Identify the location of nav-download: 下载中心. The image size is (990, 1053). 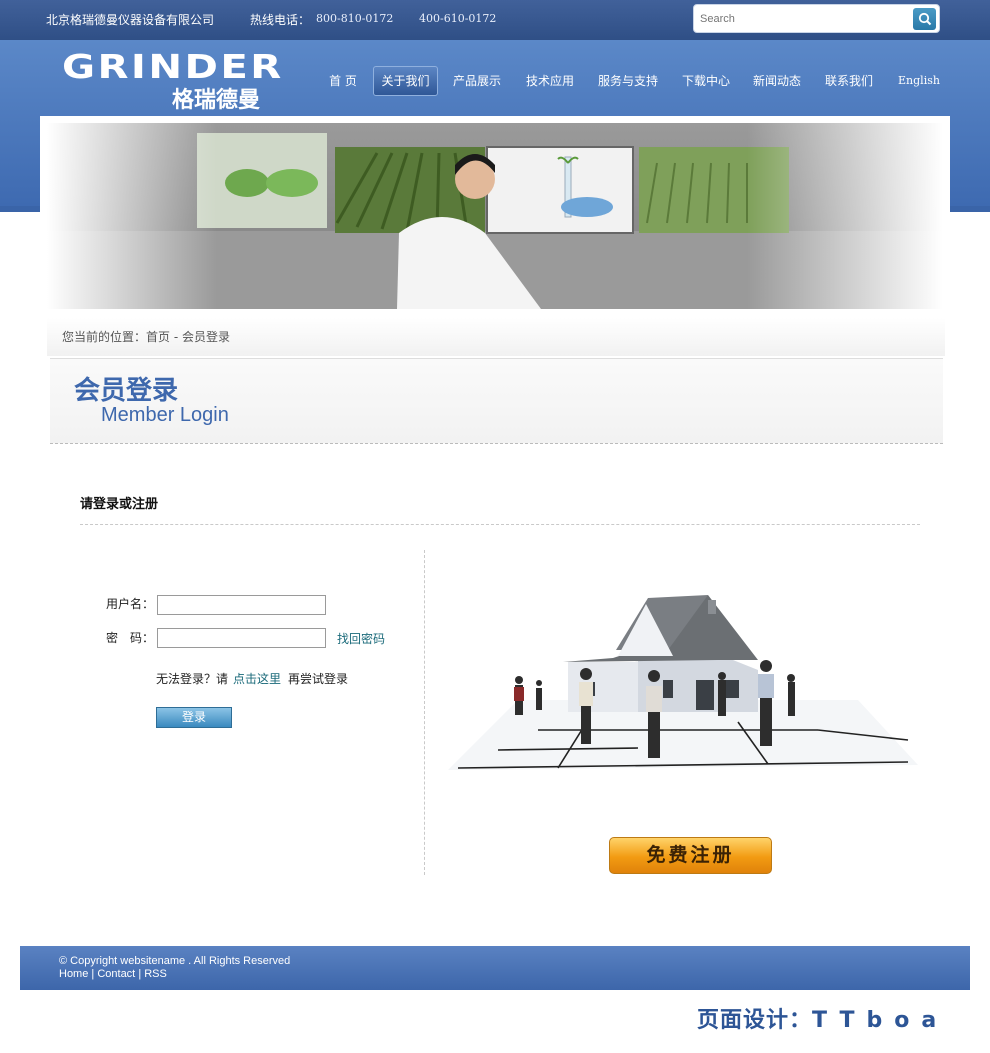
(706, 81).